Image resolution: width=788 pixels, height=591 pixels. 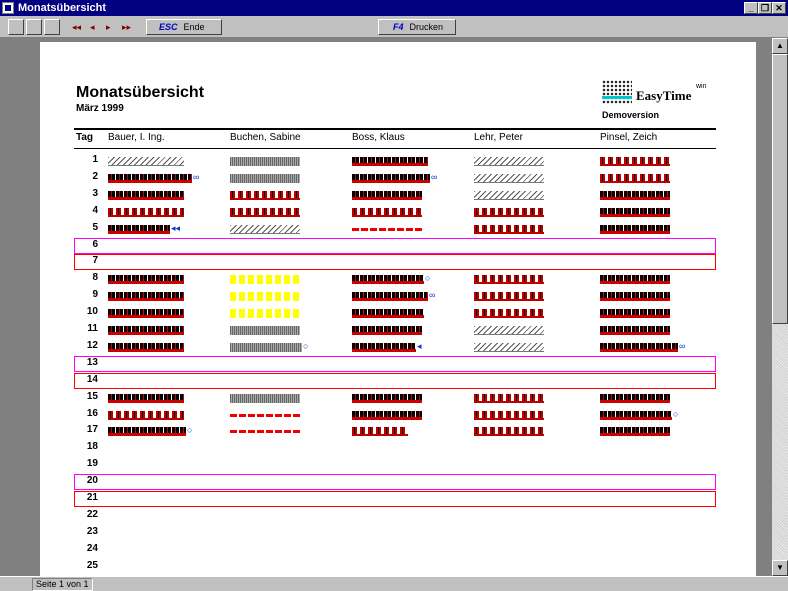 I want to click on end-label: Ende, so click(x=194, y=27).